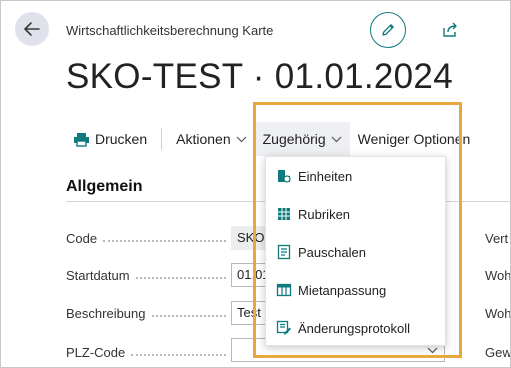  What do you see at coordinates (284, 252) in the screenshot?
I see `list-document-icon` at bounding box center [284, 252].